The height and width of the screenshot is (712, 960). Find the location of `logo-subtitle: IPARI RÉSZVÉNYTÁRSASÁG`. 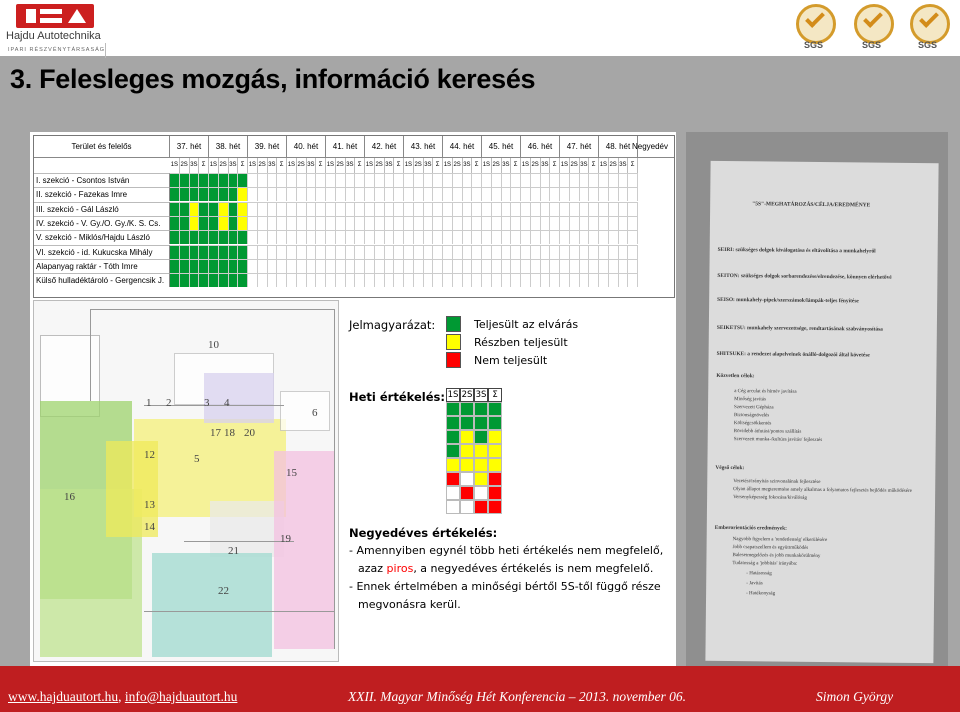

logo-subtitle: IPARI RÉSZVÉNYTÁRSASÁG is located at coordinates (57, 50).